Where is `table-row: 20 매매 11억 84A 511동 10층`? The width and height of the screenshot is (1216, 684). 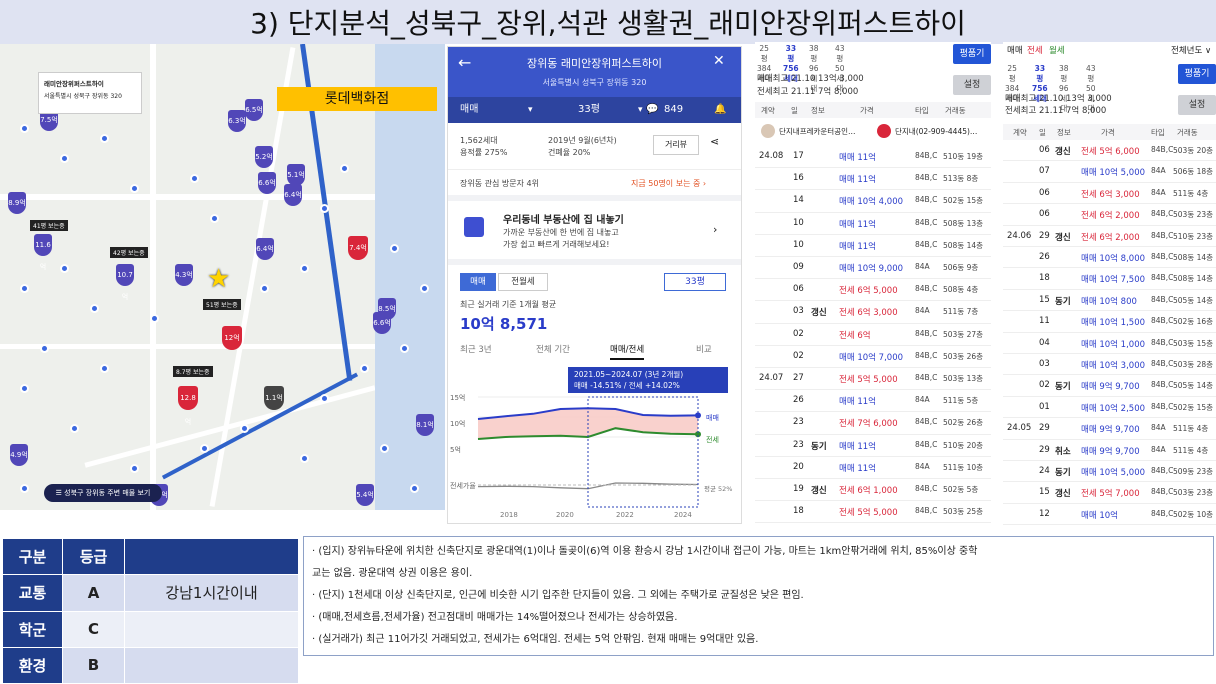 table-row: 20 매매 11억 84A 511동 10층 is located at coordinates (873, 468).